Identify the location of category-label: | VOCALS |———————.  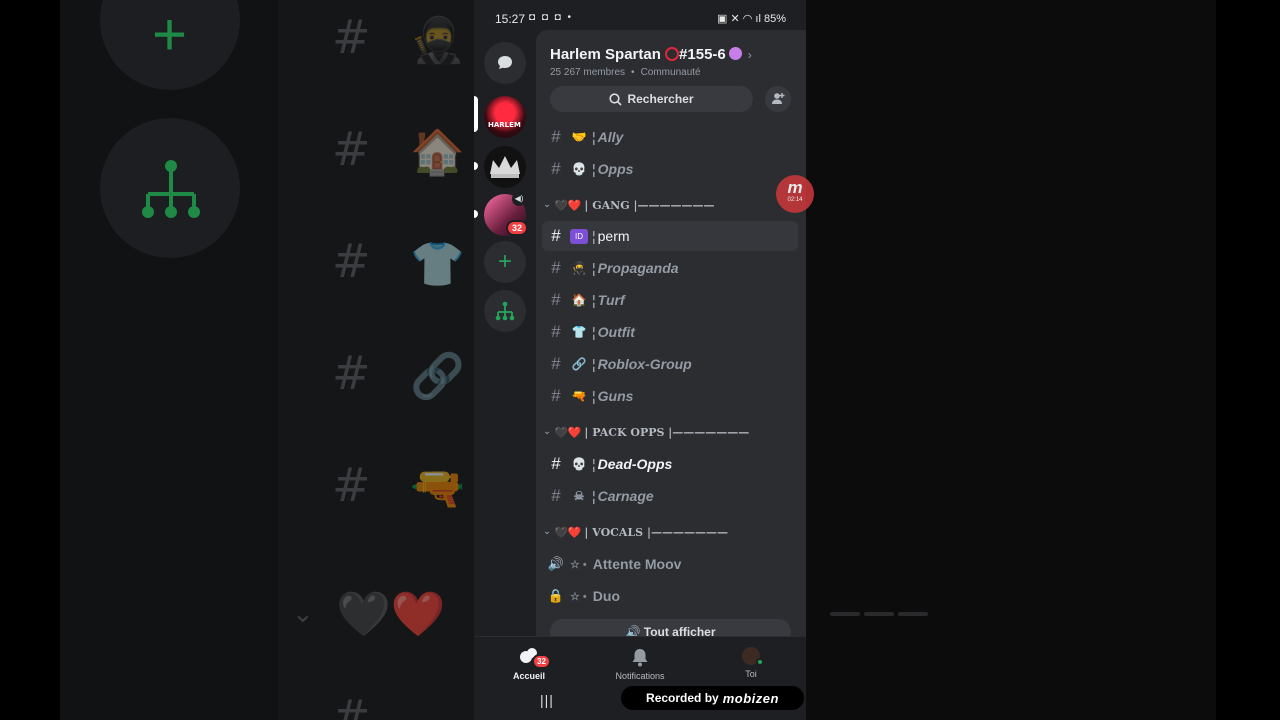
(656, 532).